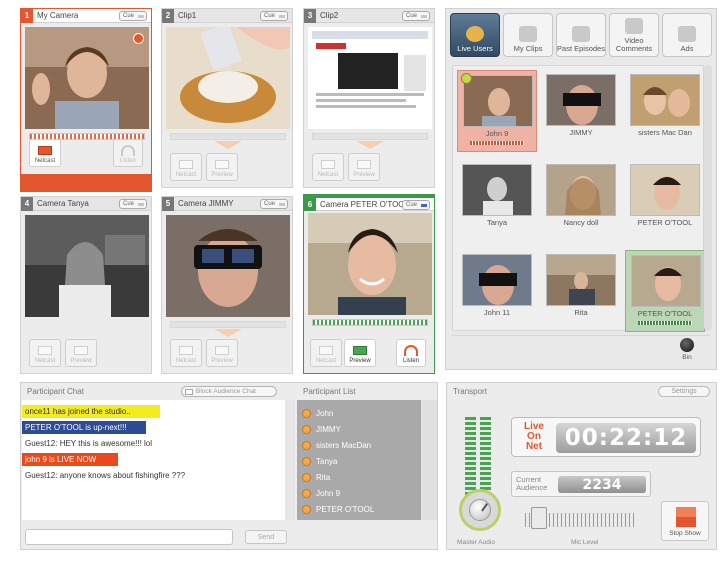 This screenshot has width=726, height=568. I want to click on tab-video-comments: Video Comments, so click(634, 35).